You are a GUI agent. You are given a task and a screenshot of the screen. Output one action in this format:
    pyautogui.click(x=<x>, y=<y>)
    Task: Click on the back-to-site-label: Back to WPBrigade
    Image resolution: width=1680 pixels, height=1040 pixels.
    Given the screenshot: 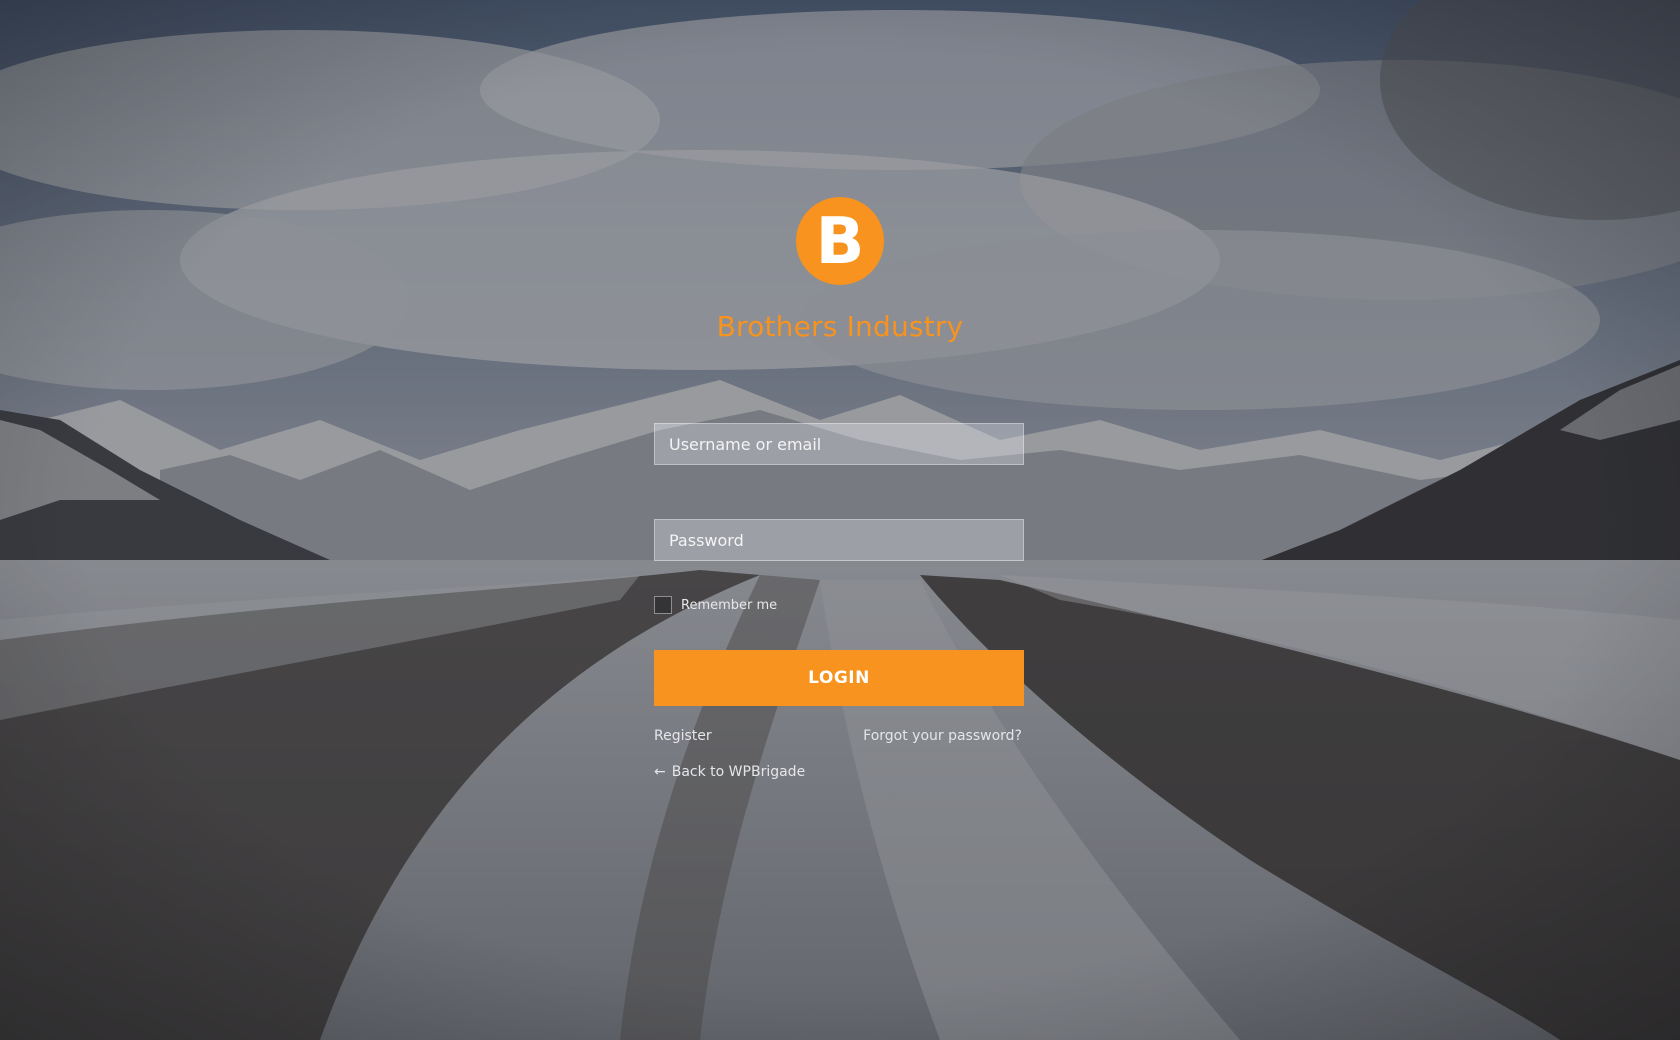 What is the action you would take?
    pyautogui.click(x=738, y=772)
    